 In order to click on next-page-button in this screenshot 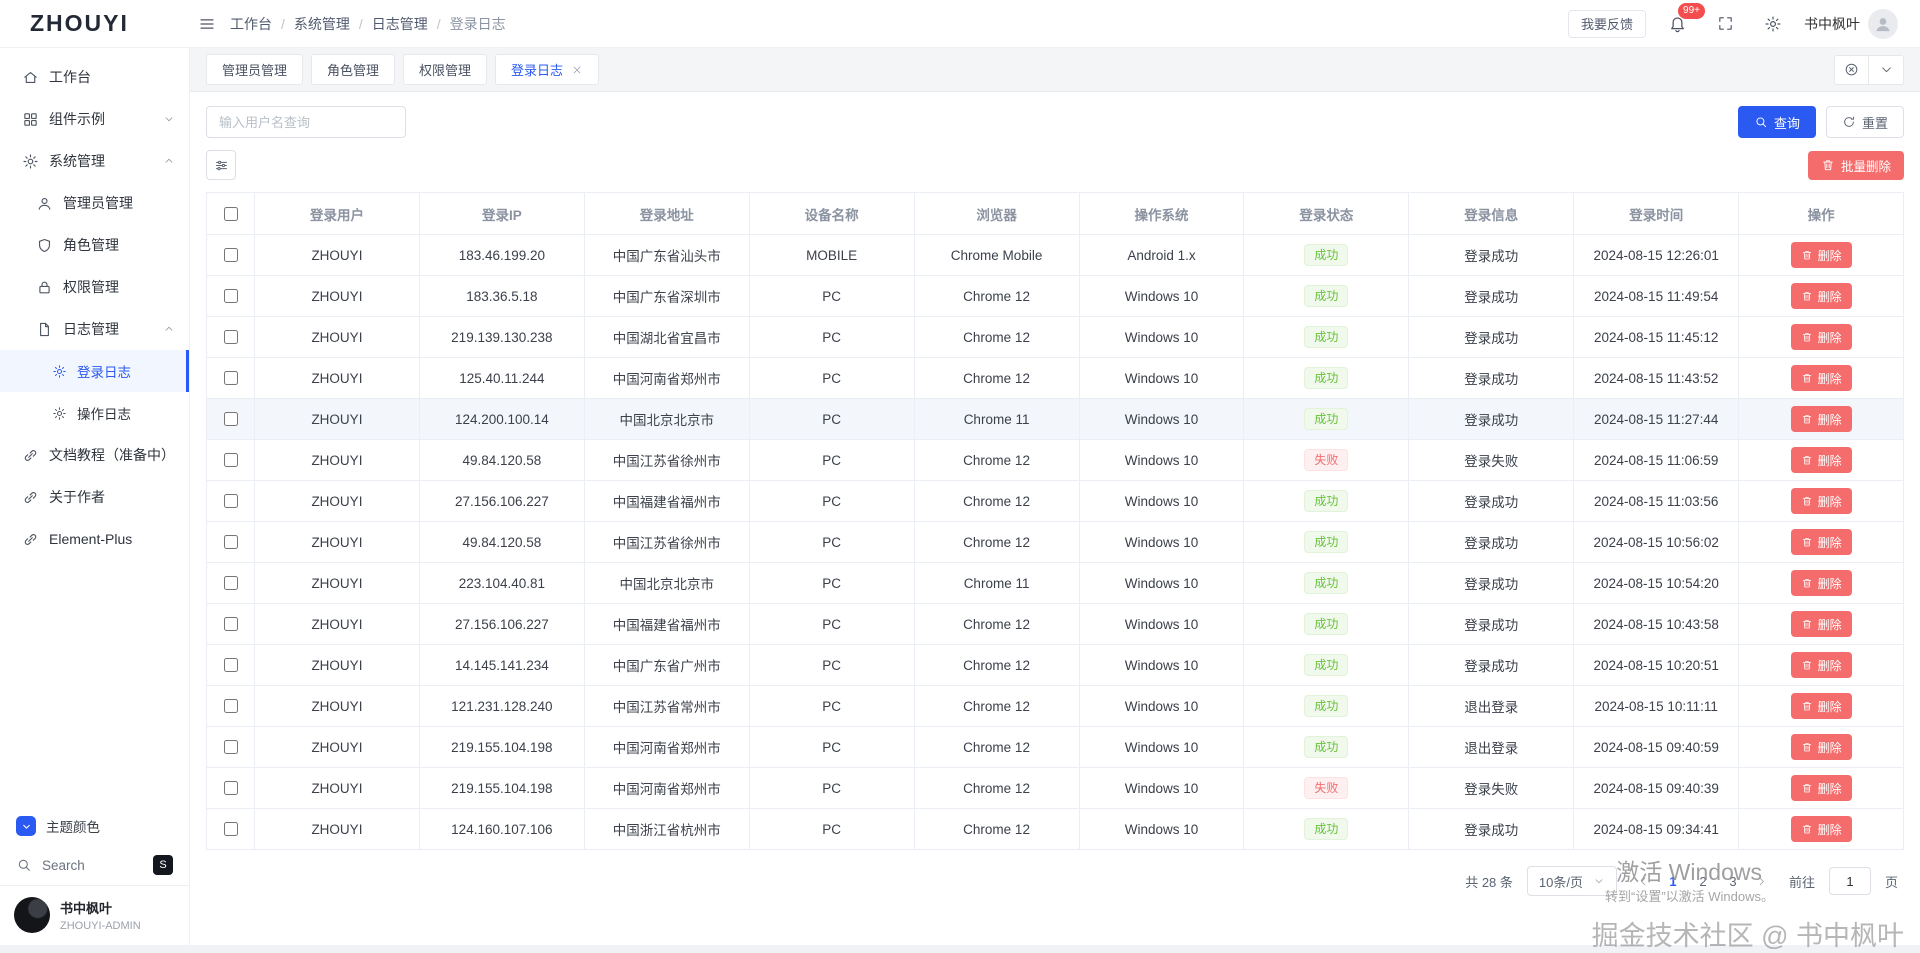, I will do `click(1762, 881)`.